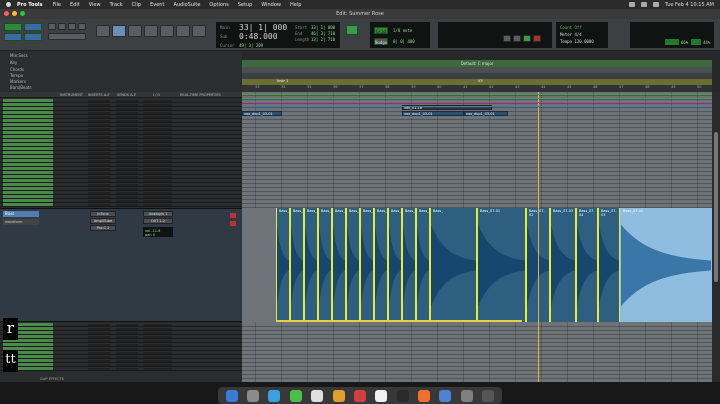 Image resolution: width=720 pixels, height=404 pixels. Describe the element at coordinates (116, 5) in the screenshot. I see `menu-track: Track` at that location.